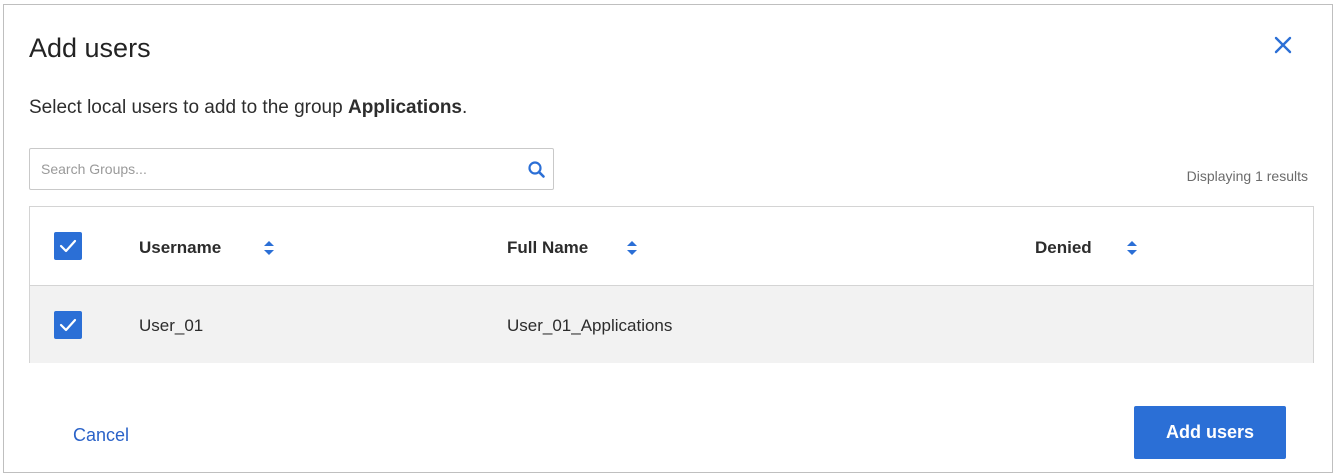  I want to click on select-all-checkbox, so click(68, 246).